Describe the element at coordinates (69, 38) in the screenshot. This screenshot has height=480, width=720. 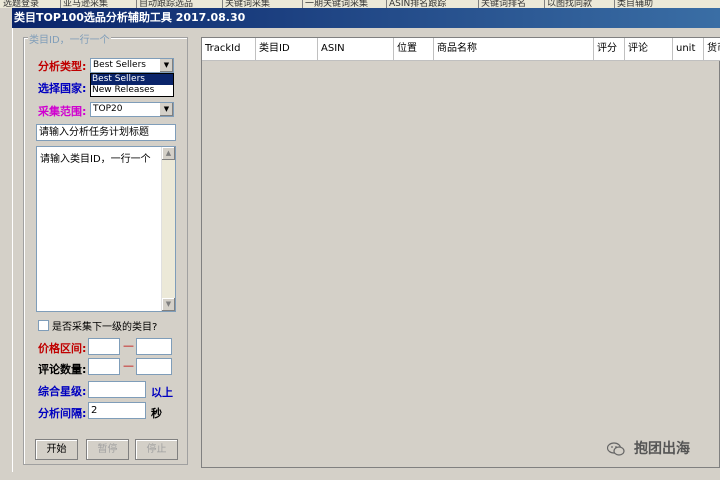
I see `group-box-title: 类目ID，一行一个` at that location.